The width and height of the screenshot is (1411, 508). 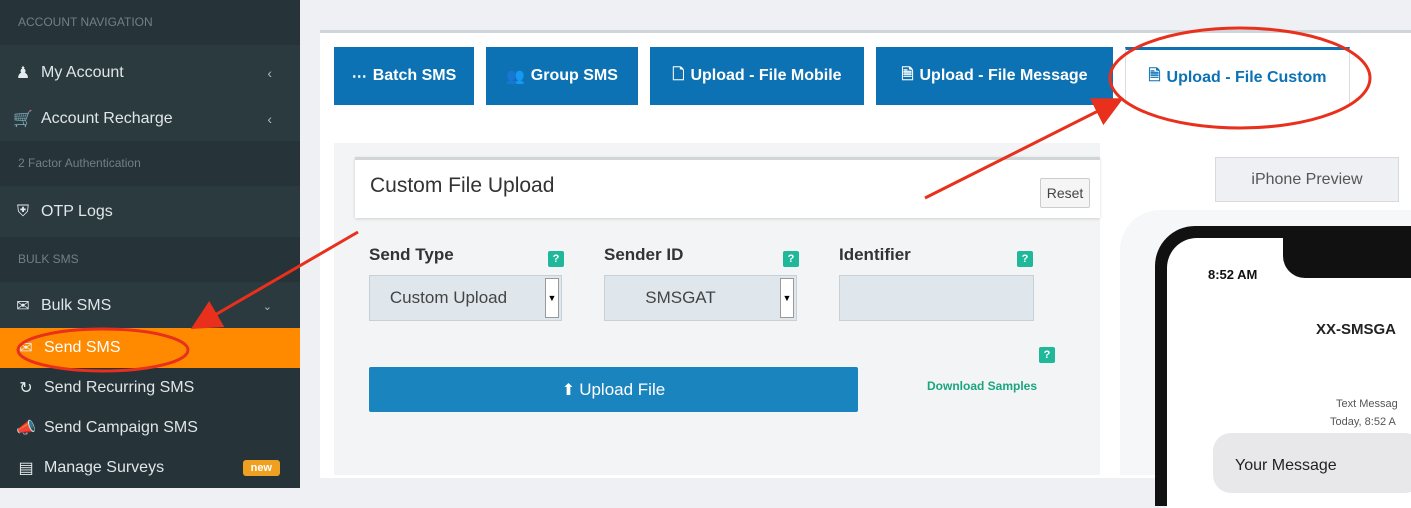 What do you see at coordinates (1047, 355) in the screenshot?
I see `download-help-icon: ?` at bounding box center [1047, 355].